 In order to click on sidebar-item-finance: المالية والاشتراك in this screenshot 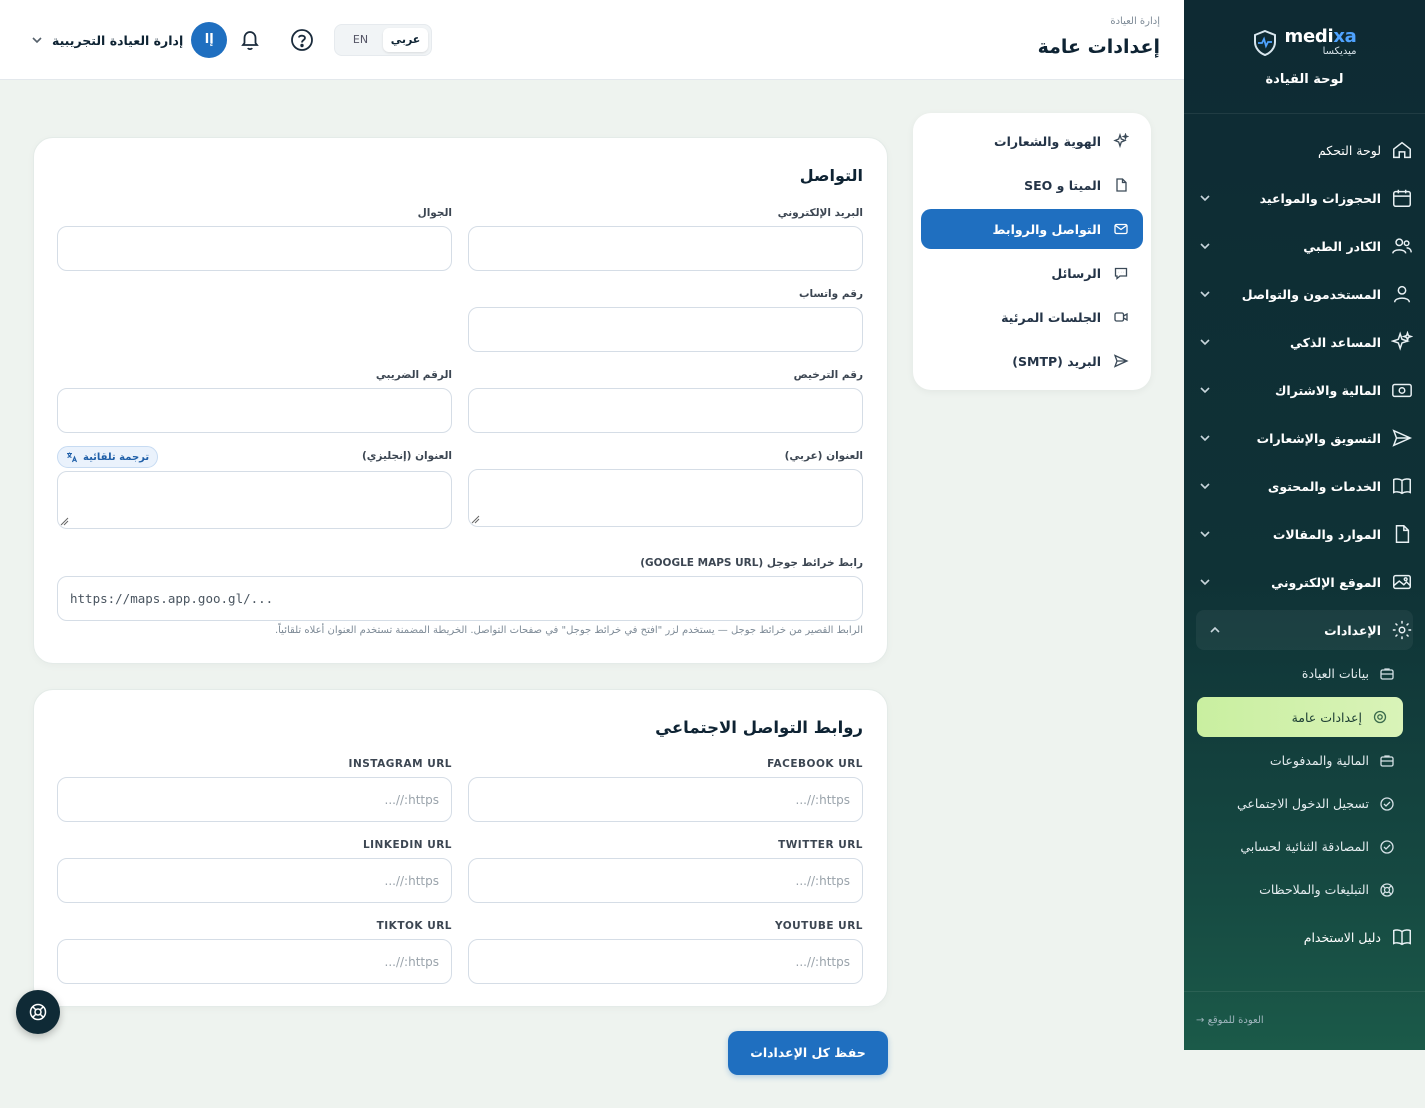, I will do `click(1304, 390)`.